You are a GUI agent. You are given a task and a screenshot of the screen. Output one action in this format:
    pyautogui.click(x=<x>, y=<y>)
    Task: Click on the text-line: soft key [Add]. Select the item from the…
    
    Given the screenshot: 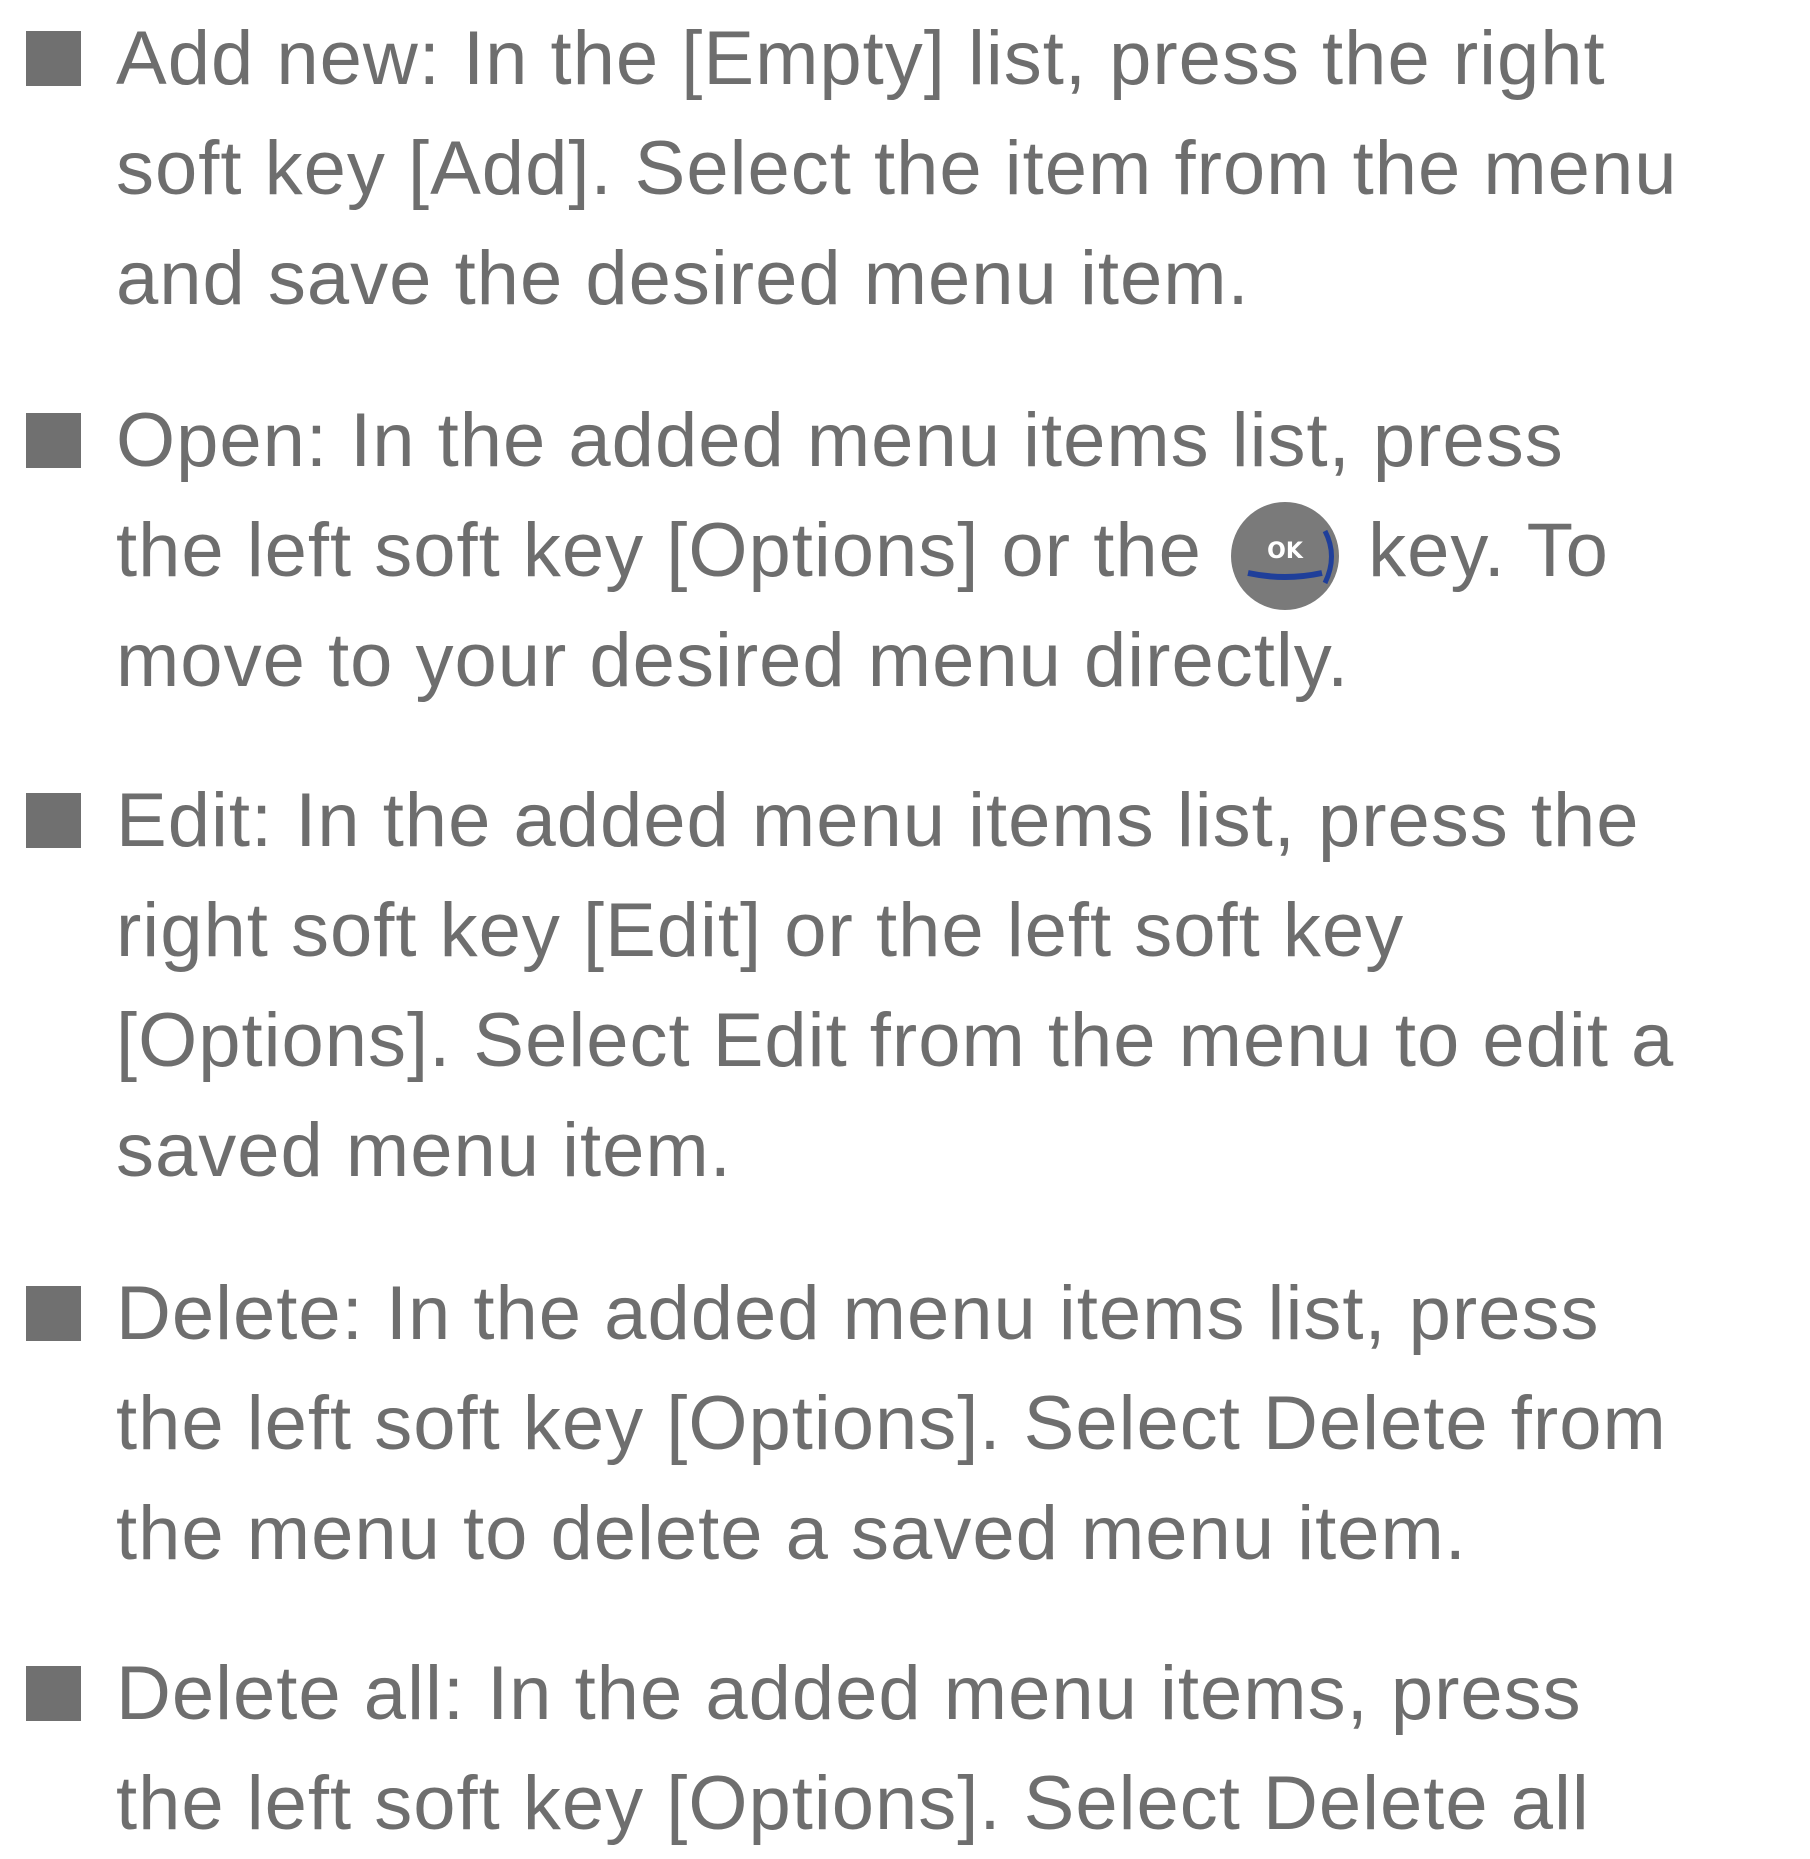 What is the action you would take?
    pyautogui.click(x=897, y=168)
    